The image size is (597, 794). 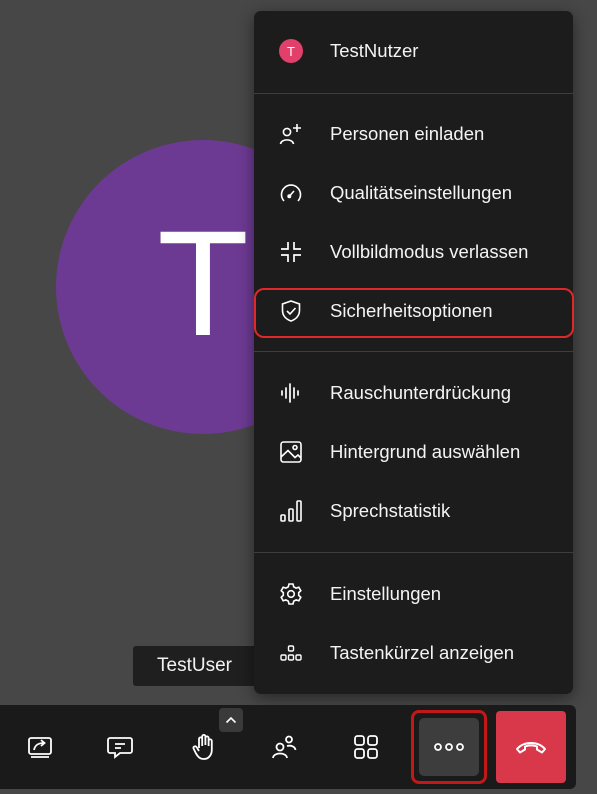 I want to click on menu-item-label: Qualitätseinstellungen, so click(x=421, y=192).